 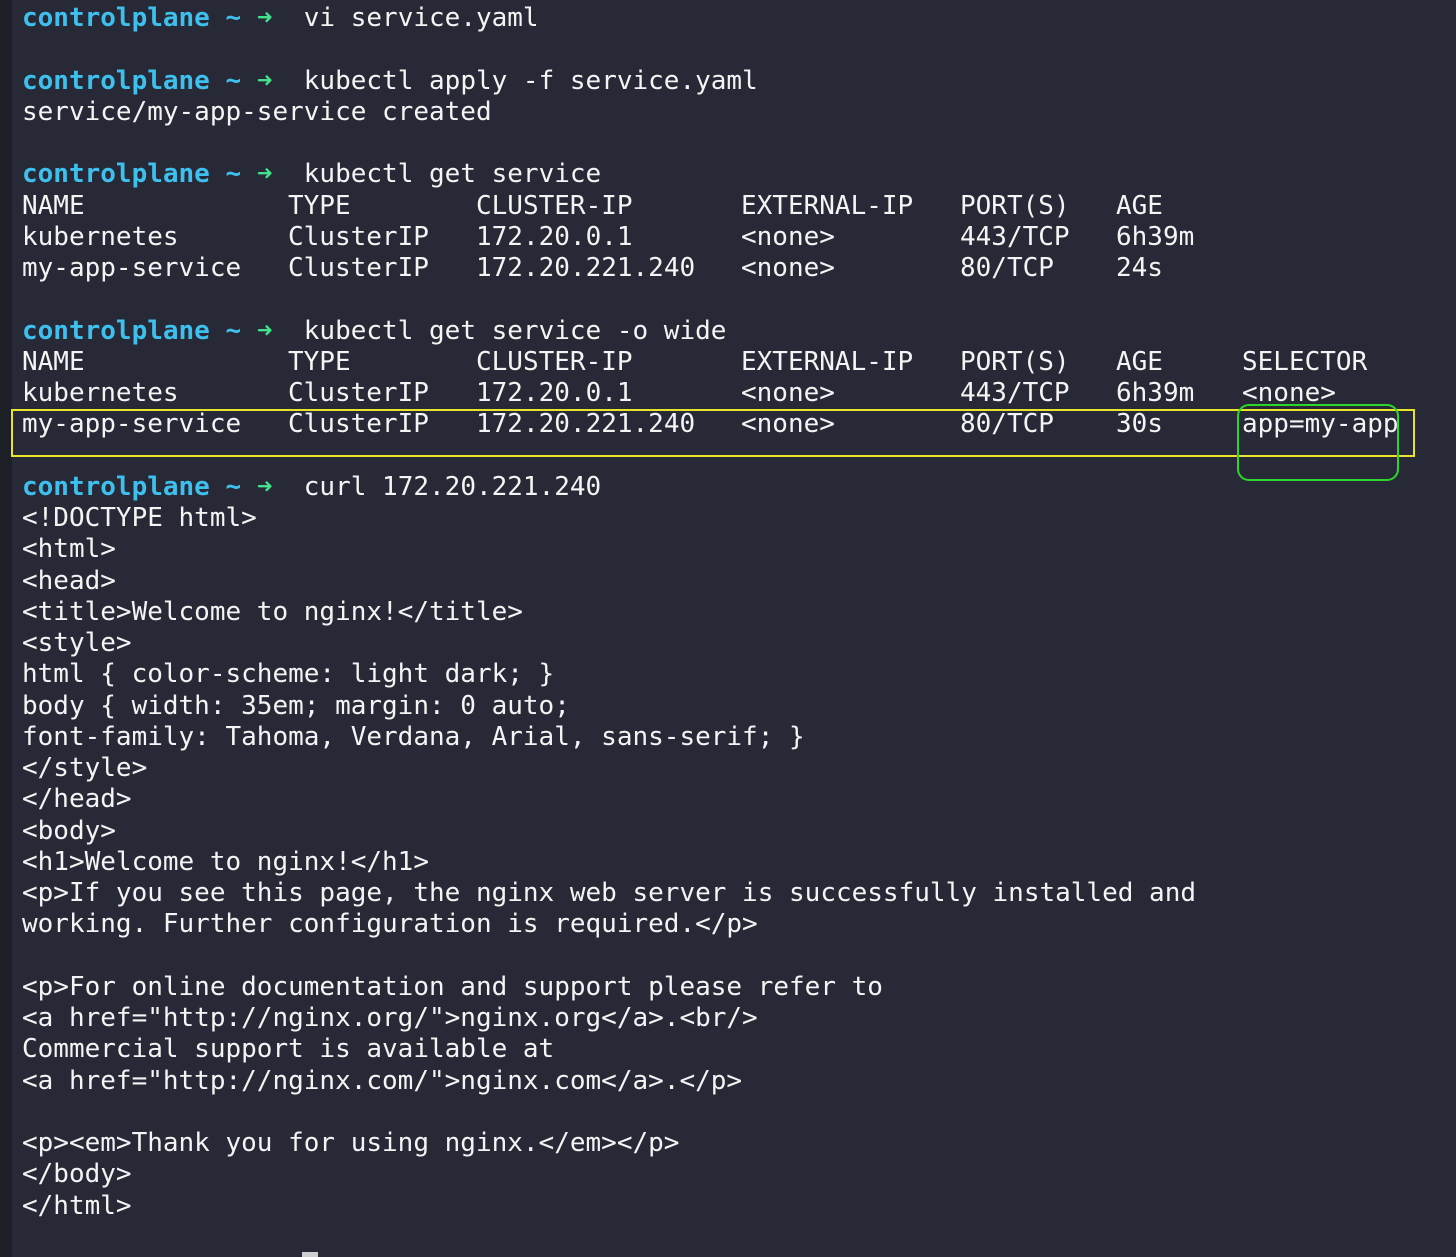 What do you see at coordinates (77, 1174) in the screenshot?
I see `curl-output-line: </body>` at bounding box center [77, 1174].